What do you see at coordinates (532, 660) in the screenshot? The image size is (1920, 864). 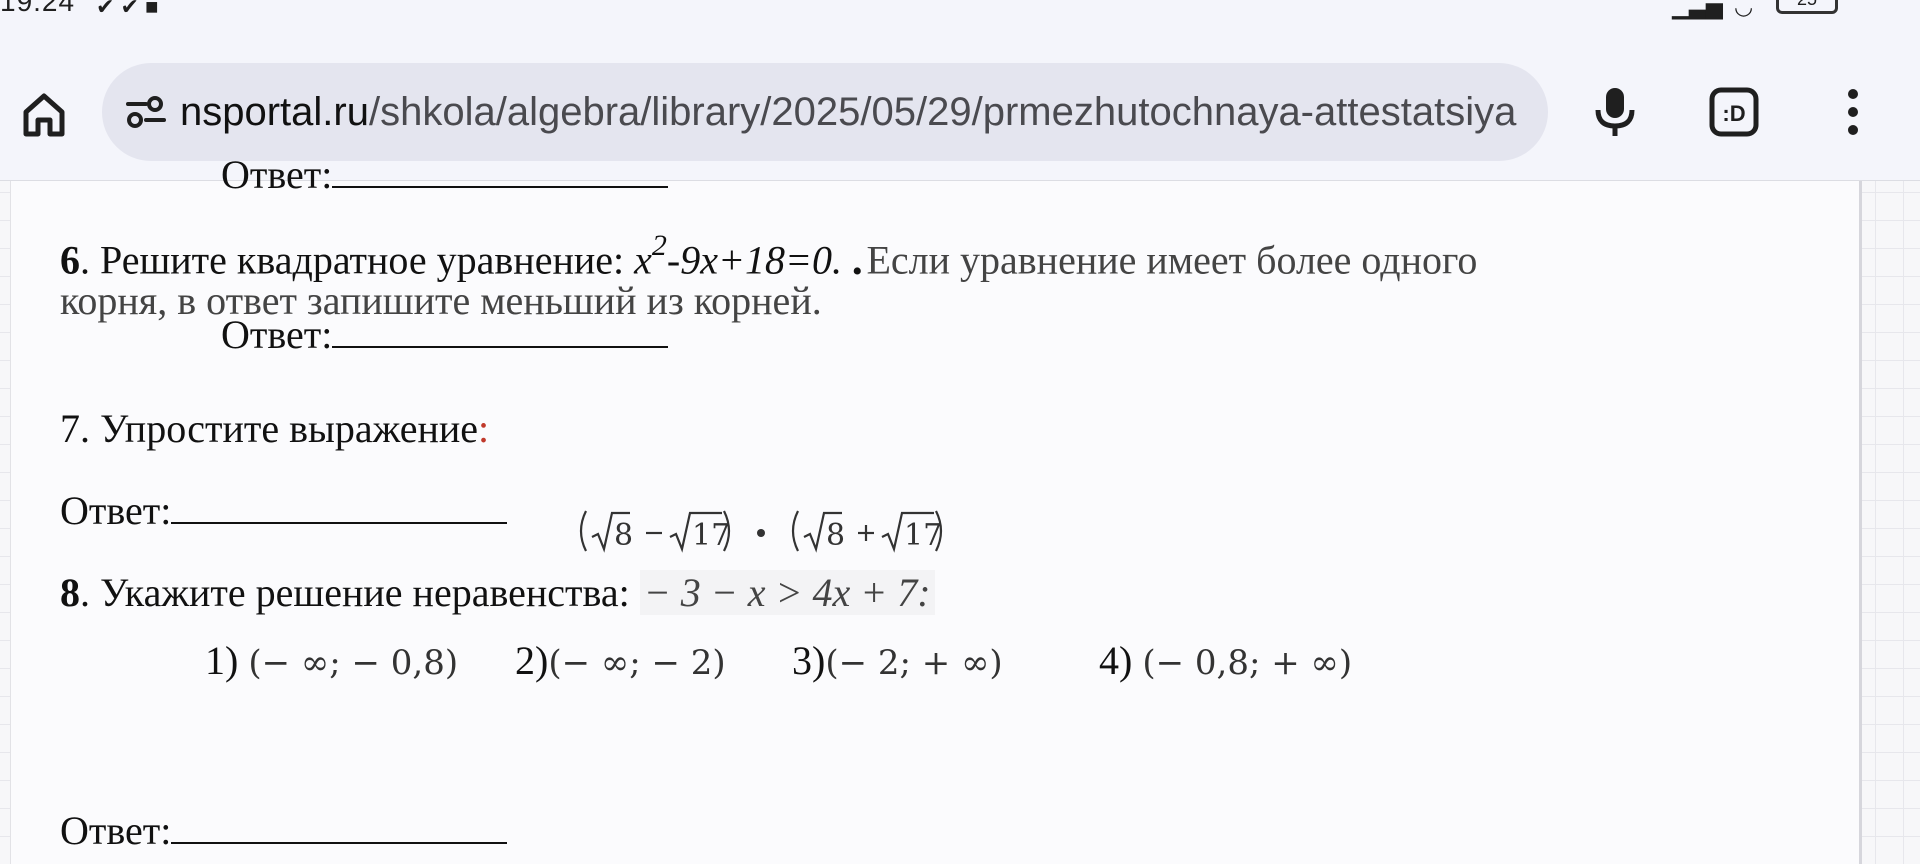 I see `q8-option-2-num: 2)` at bounding box center [532, 660].